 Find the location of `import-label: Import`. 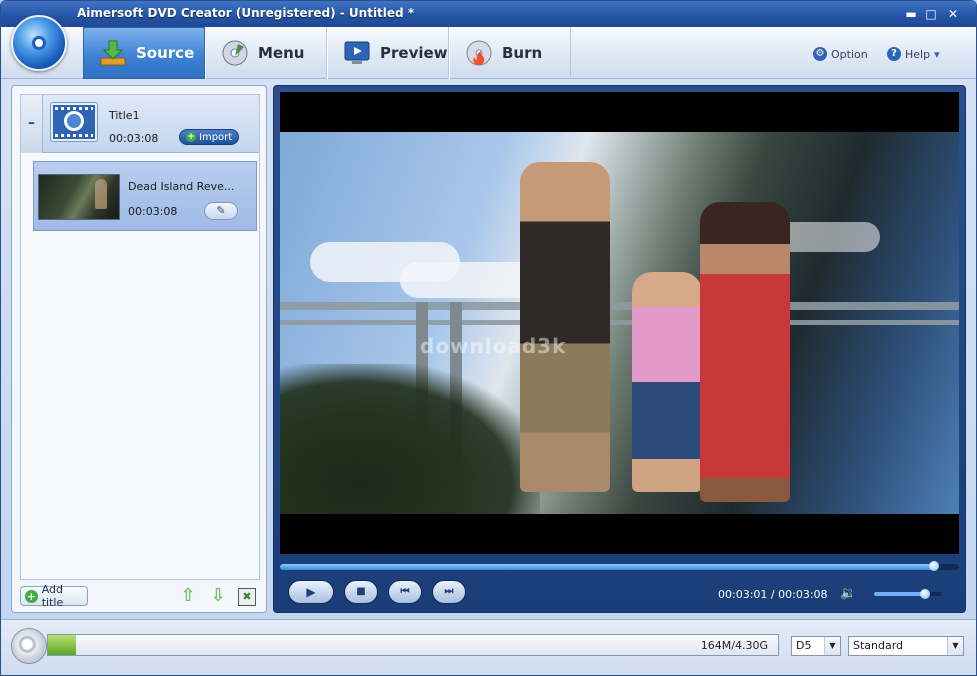

import-label: Import is located at coordinates (216, 137).